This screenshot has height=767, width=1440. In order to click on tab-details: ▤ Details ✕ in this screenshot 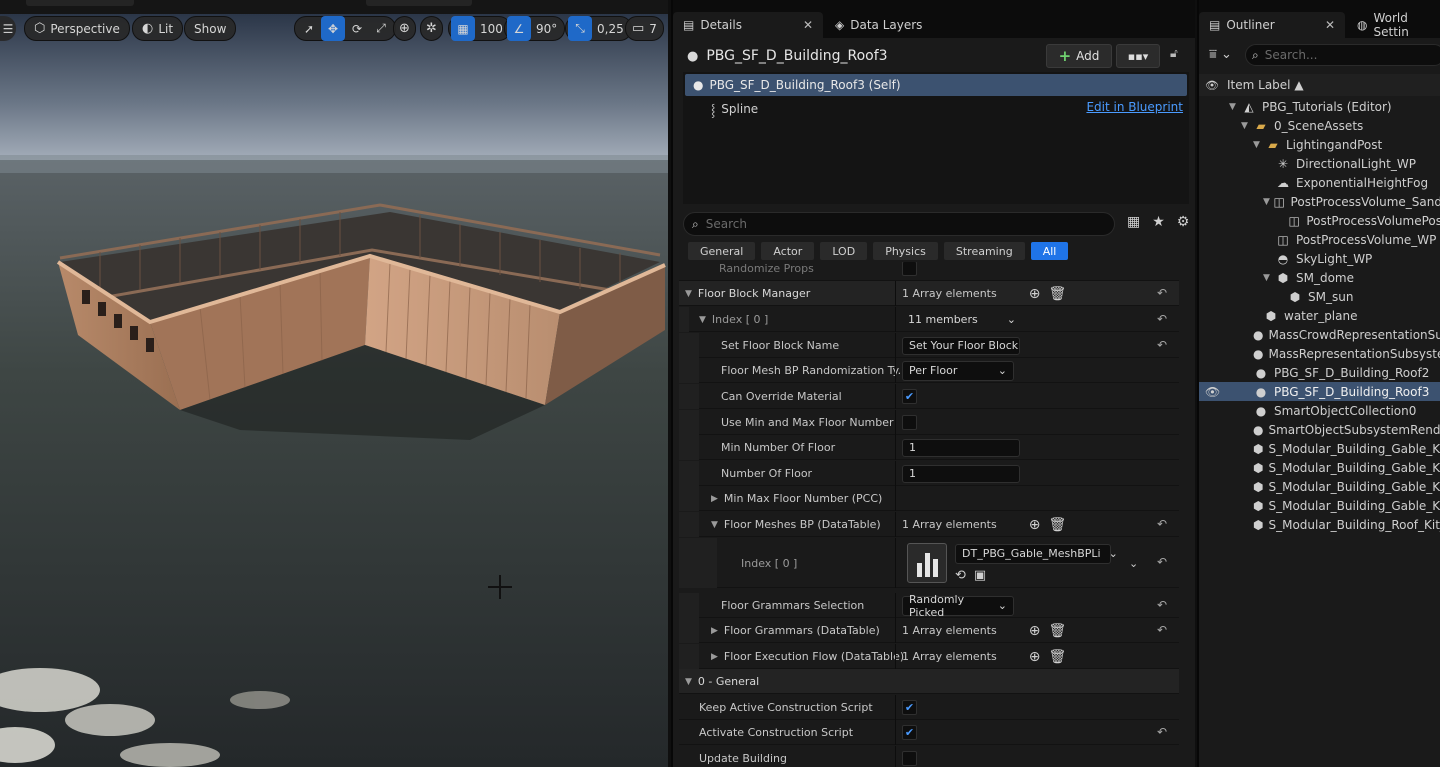, I will do `click(748, 25)`.